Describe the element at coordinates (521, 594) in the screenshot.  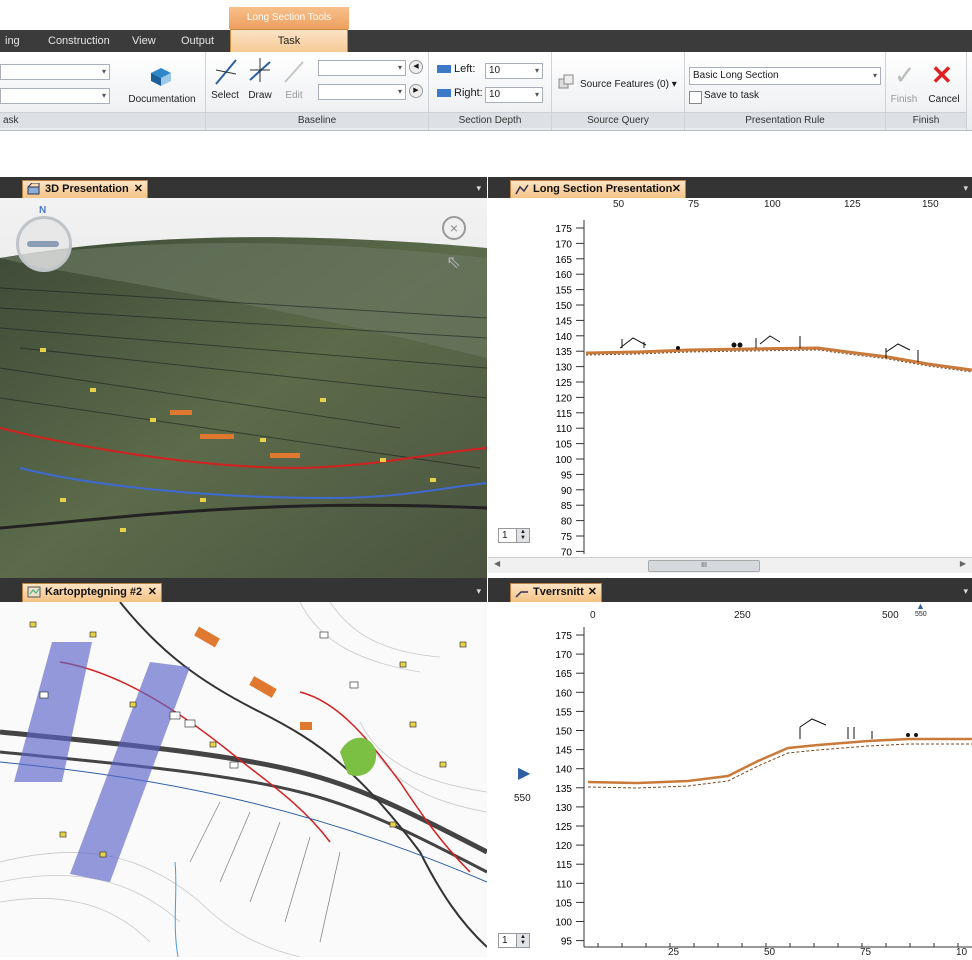
I see `cross-section-icon` at that location.